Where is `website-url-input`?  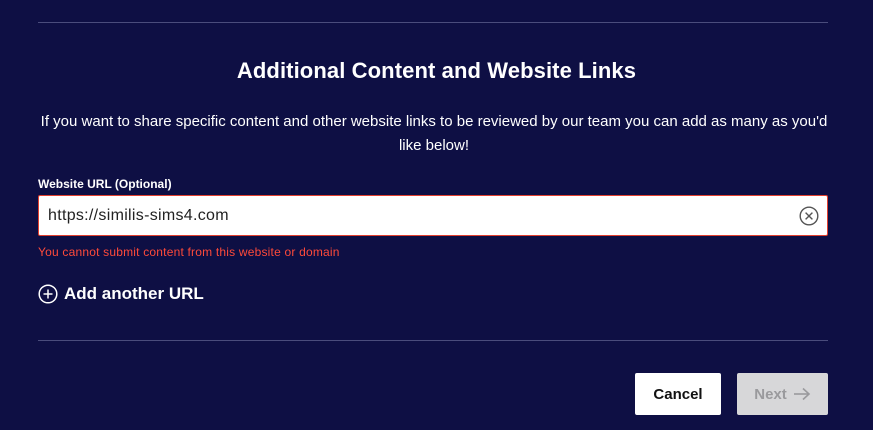 website-url-input is located at coordinates (414, 215).